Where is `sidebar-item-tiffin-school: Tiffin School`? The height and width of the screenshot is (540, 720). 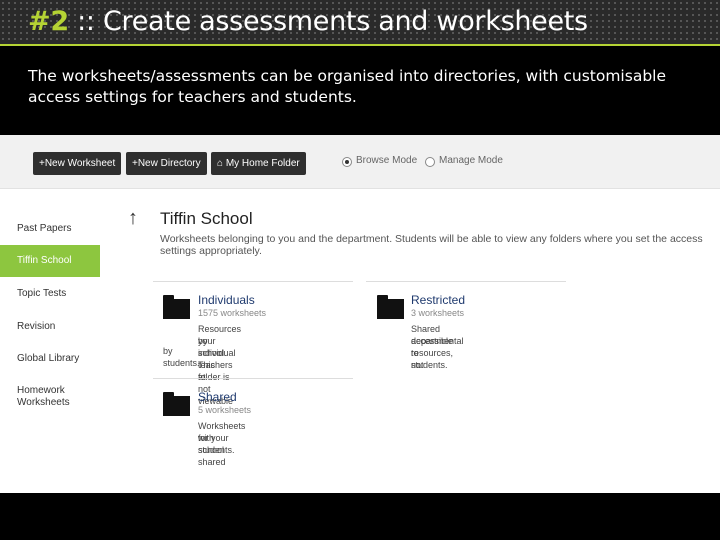
sidebar-item-tiffin-school: Tiffin School is located at coordinates (50, 261).